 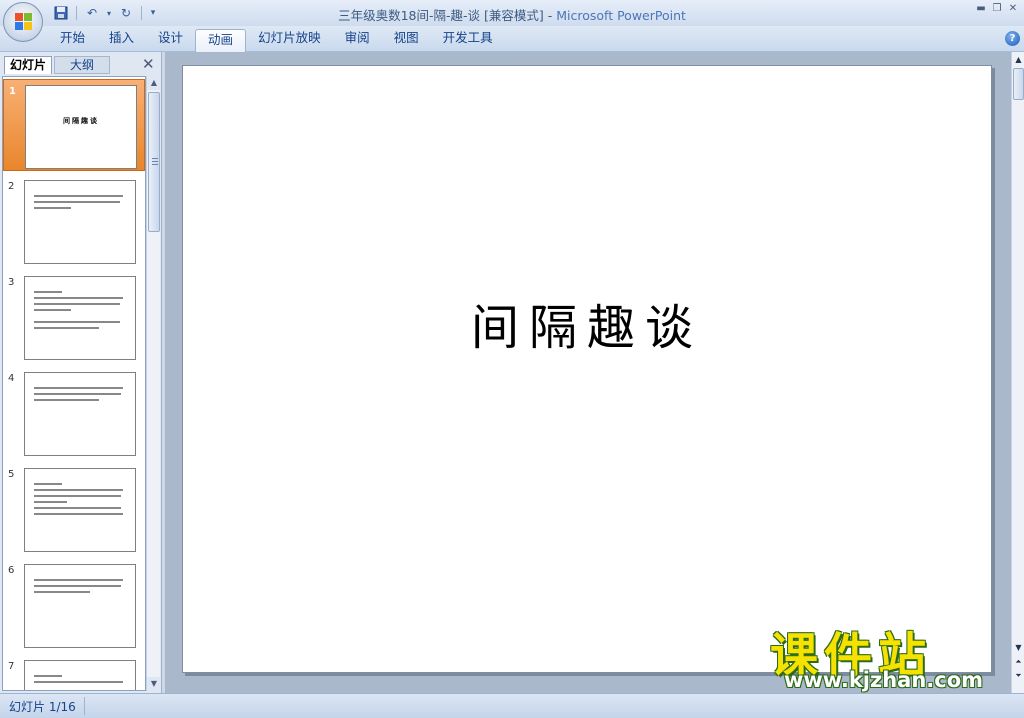 What do you see at coordinates (512, 39) in the screenshot?
I see `ribbon-tab-bar: 开始 插入 设计 动画 幻灯片放映 审阅 视图 开发工具 ?` at bounding box center [512, 39].